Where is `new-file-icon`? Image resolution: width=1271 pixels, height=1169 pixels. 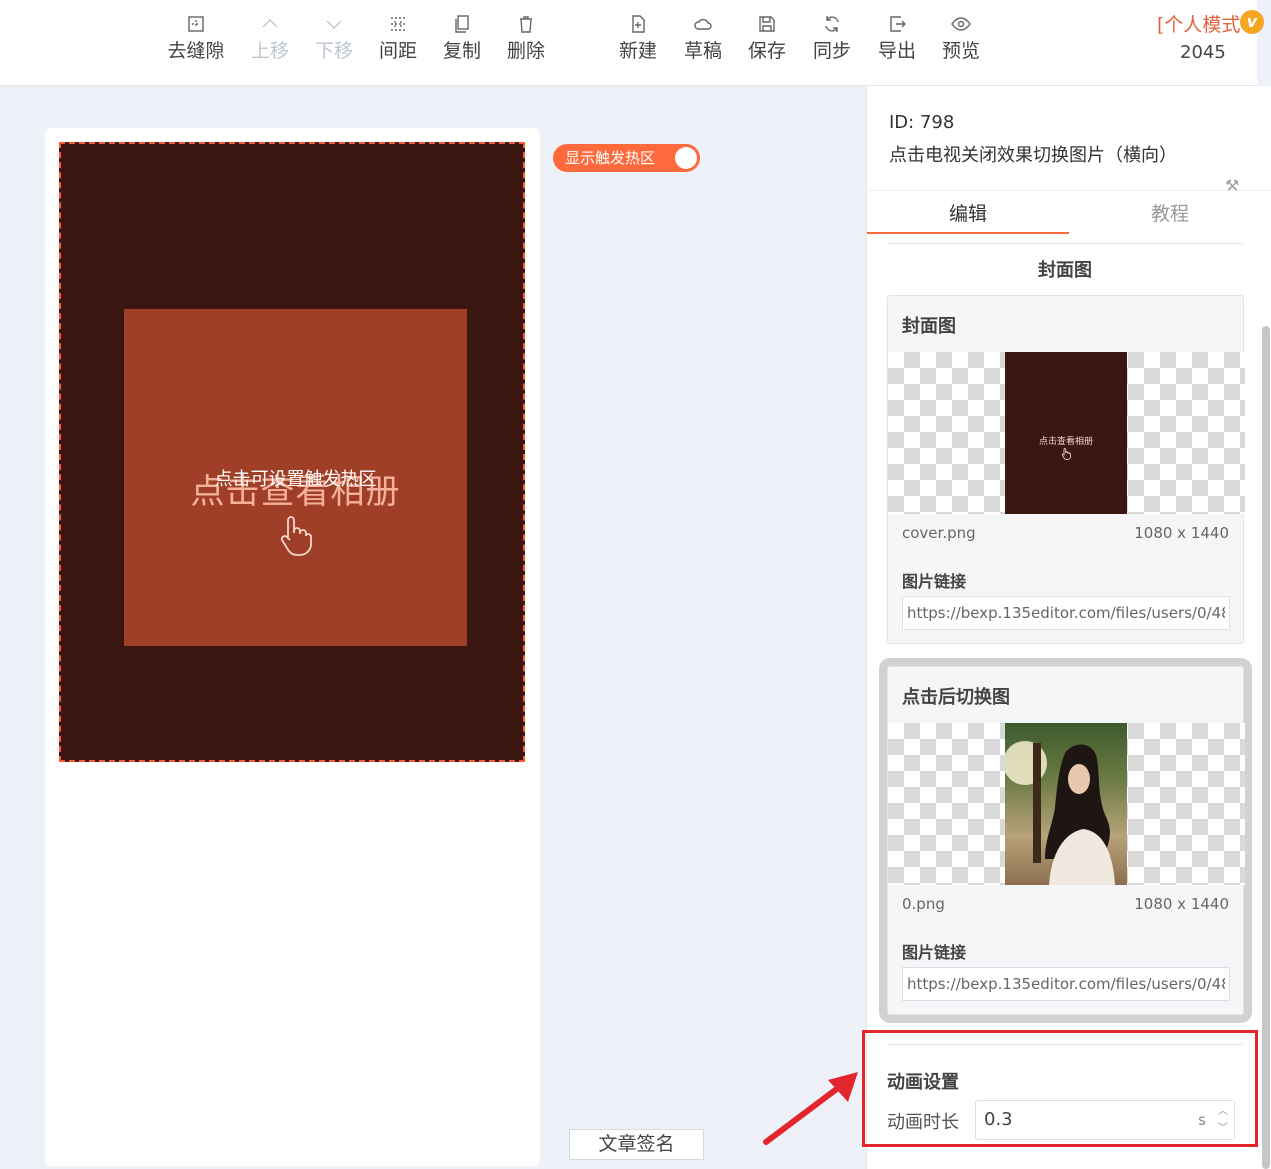
new-file-icon is located at coordinates (638, 23).